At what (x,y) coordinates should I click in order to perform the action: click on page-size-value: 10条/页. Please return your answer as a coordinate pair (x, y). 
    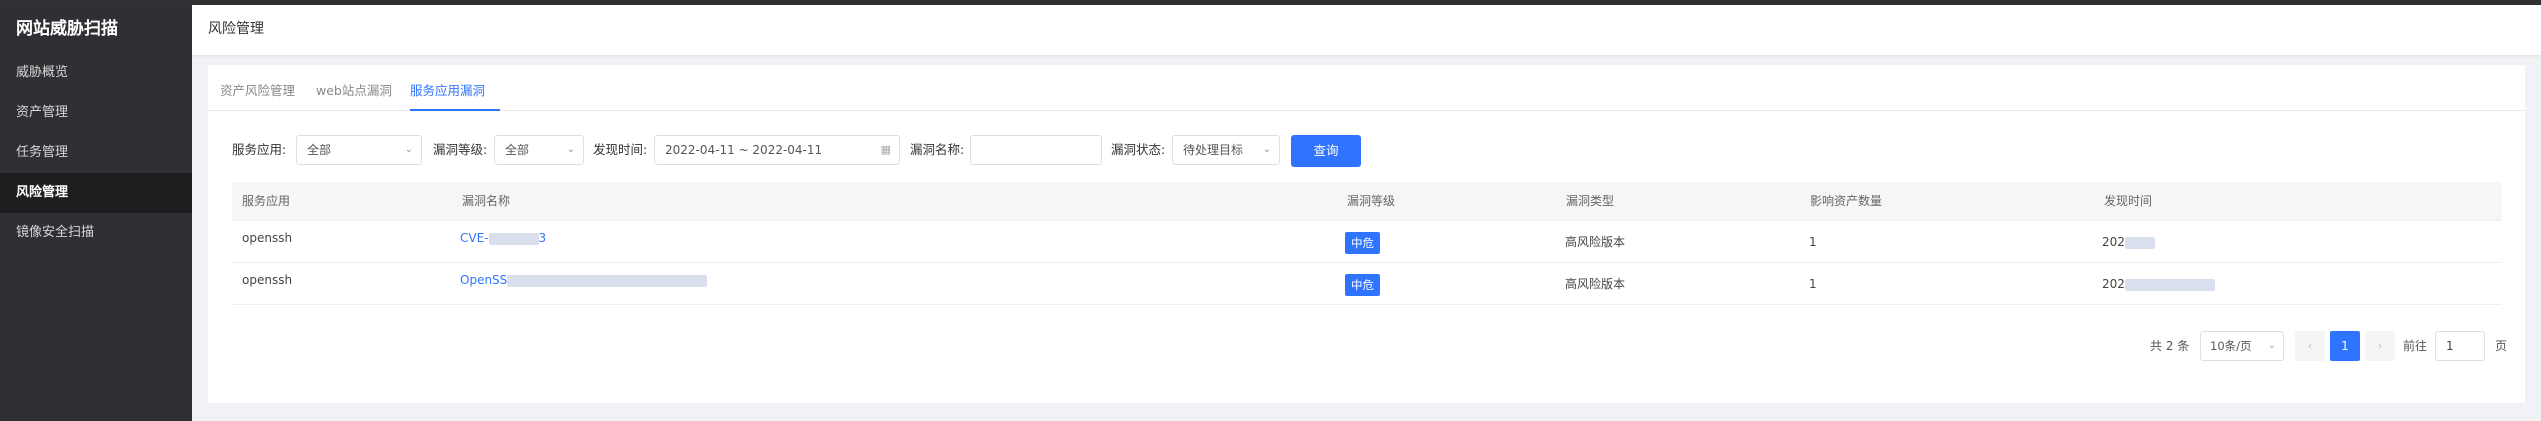
    Looking at the image, I should click on (2231, 346).